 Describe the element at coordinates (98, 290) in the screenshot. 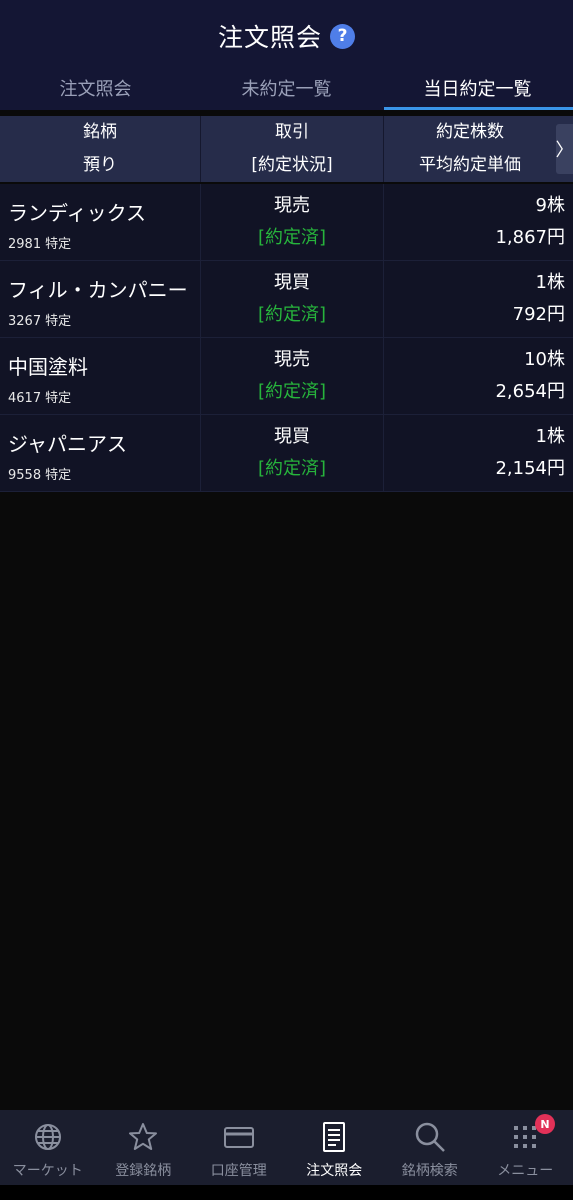

I see `stock-name: フィル・カンパニー` at that location.